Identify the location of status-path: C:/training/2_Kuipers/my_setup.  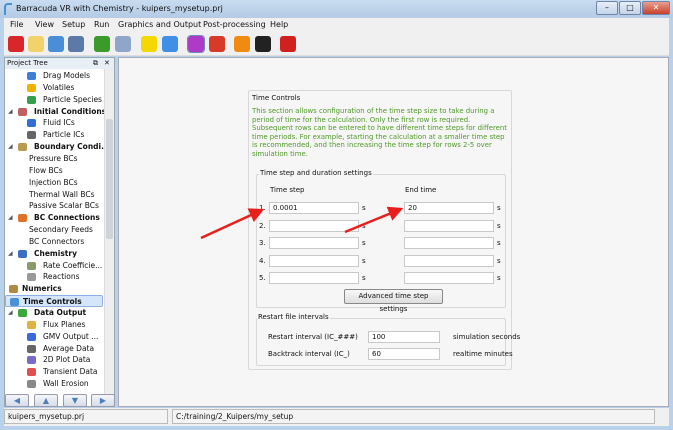
(413, 416).